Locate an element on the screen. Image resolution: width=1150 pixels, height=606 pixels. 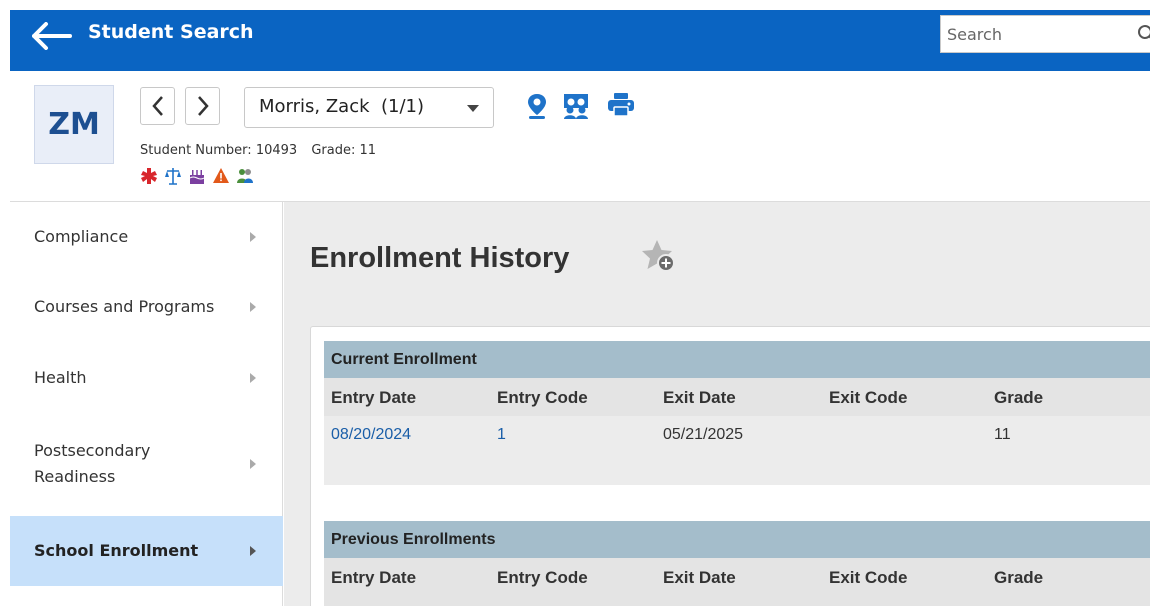
page-title: Enrollment History is located at coordinates (440, 258).